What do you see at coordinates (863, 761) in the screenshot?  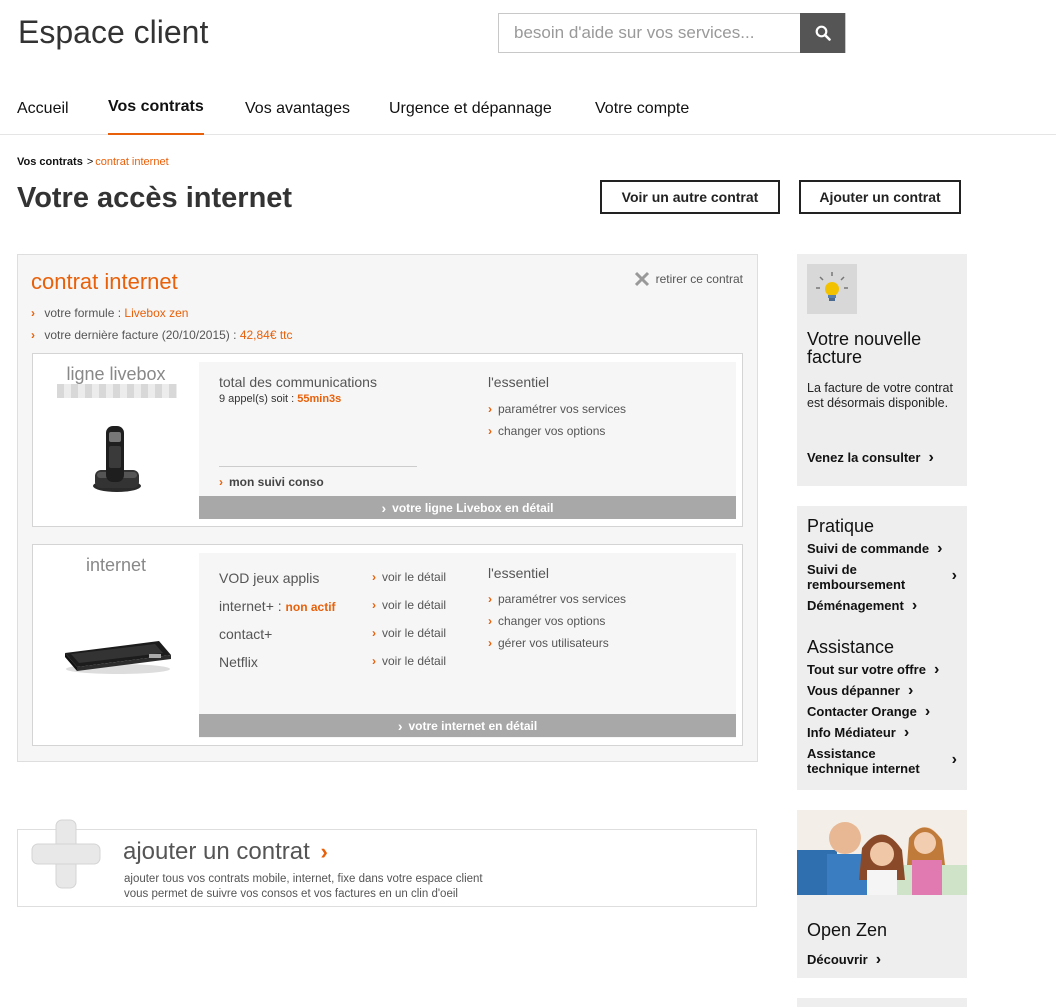 I see `tech-support-label: Assistance technique internet` at bounding box center [863, 761].